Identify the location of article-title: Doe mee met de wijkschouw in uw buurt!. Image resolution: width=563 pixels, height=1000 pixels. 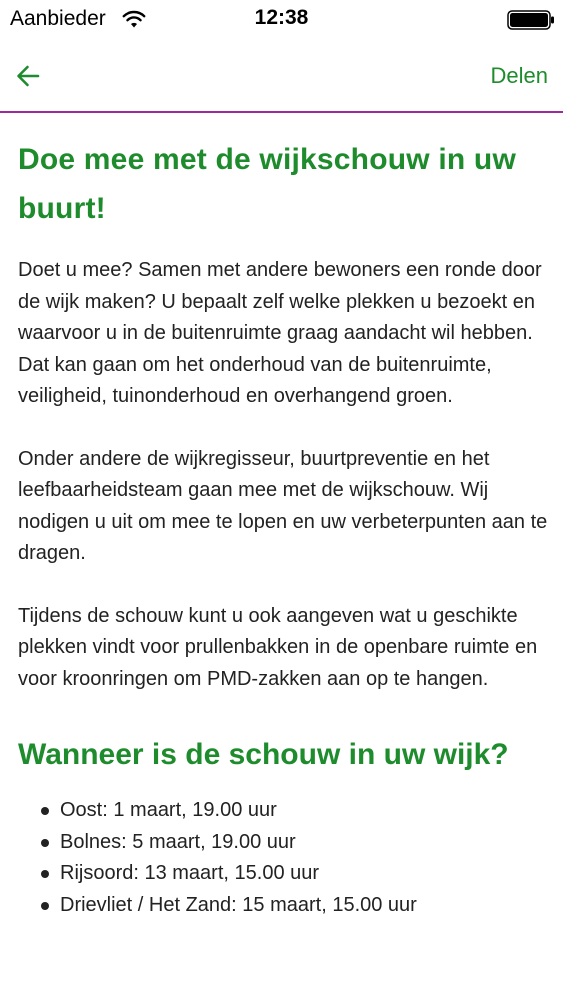
(267, 184).